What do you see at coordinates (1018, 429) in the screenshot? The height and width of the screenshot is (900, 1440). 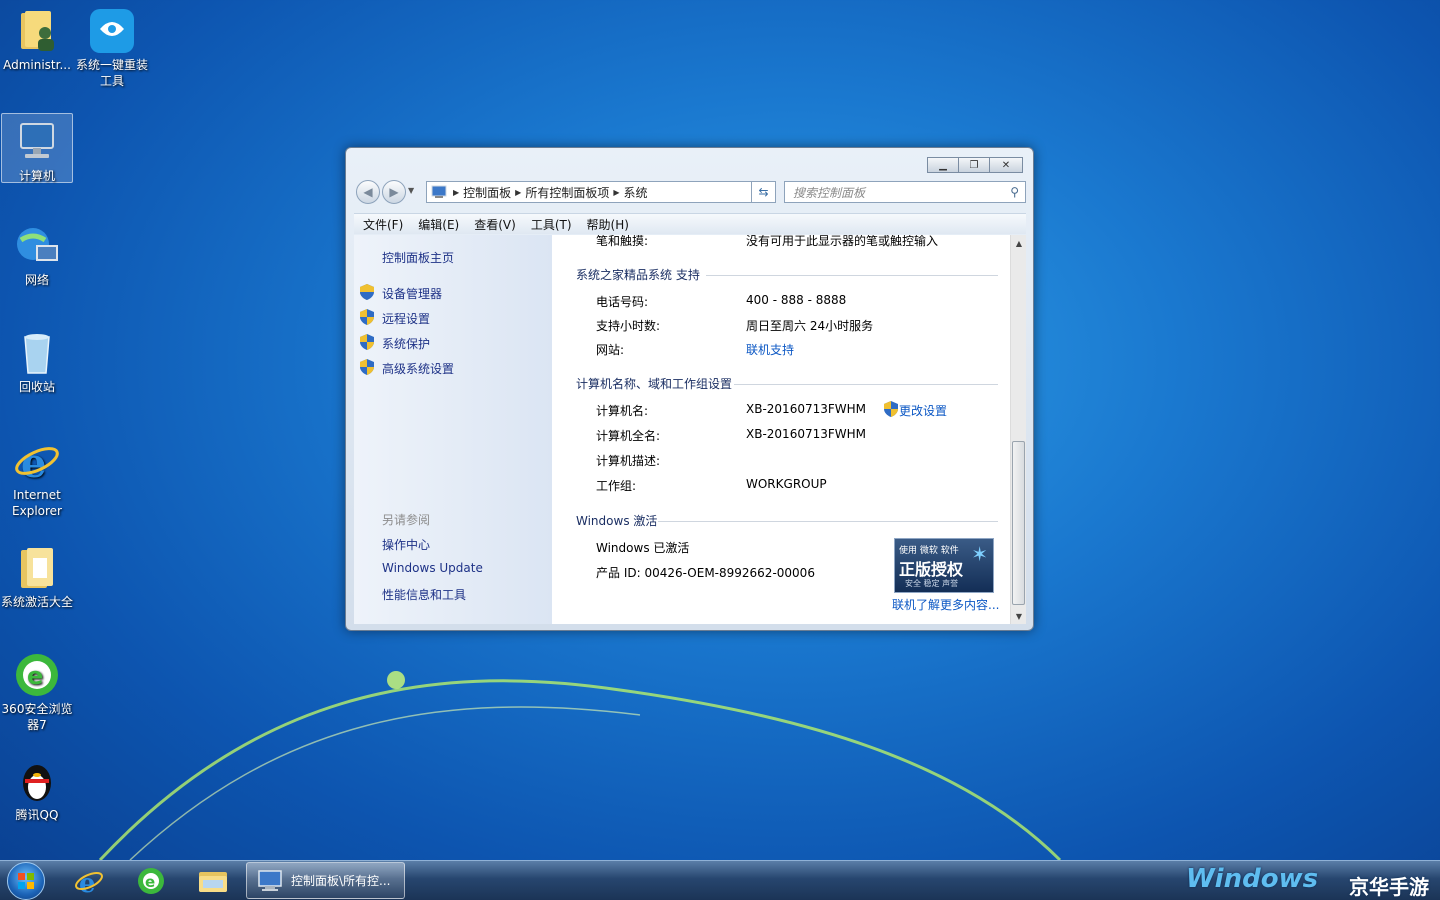 I see `vertical-scrollbar: ▲ ▼` at bounding box center [1018, 429].